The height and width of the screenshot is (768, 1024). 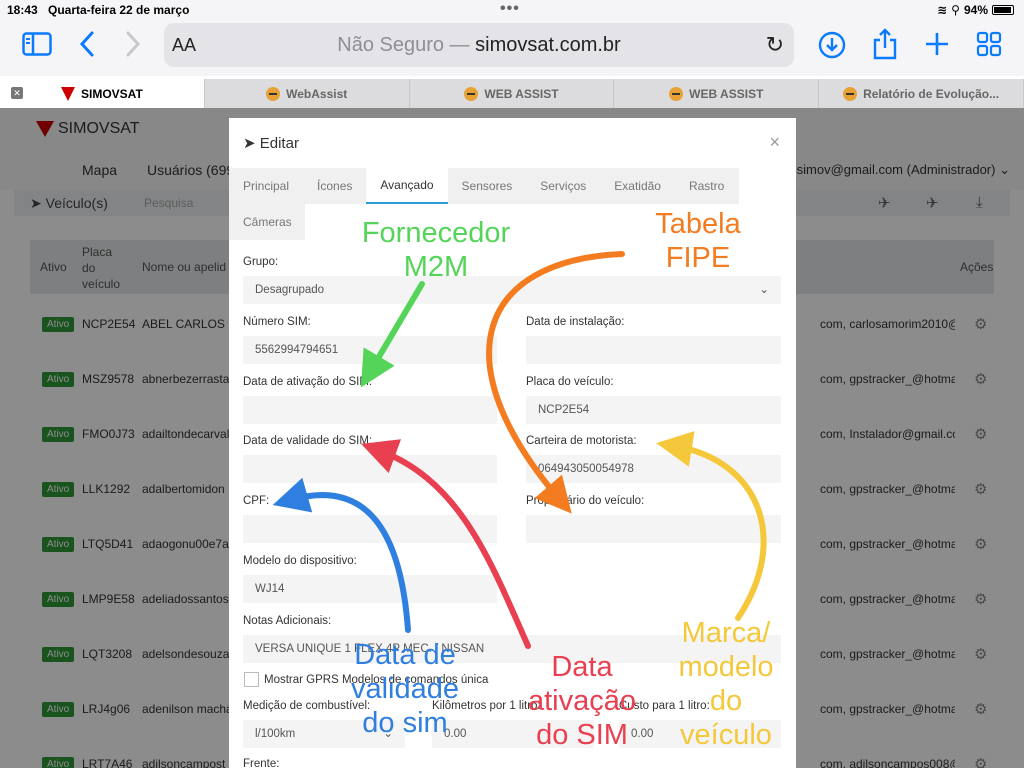 I want to click on address-bar: AA Não Seguro — simovsat.com.br ↻, so click(x=479, y=45).